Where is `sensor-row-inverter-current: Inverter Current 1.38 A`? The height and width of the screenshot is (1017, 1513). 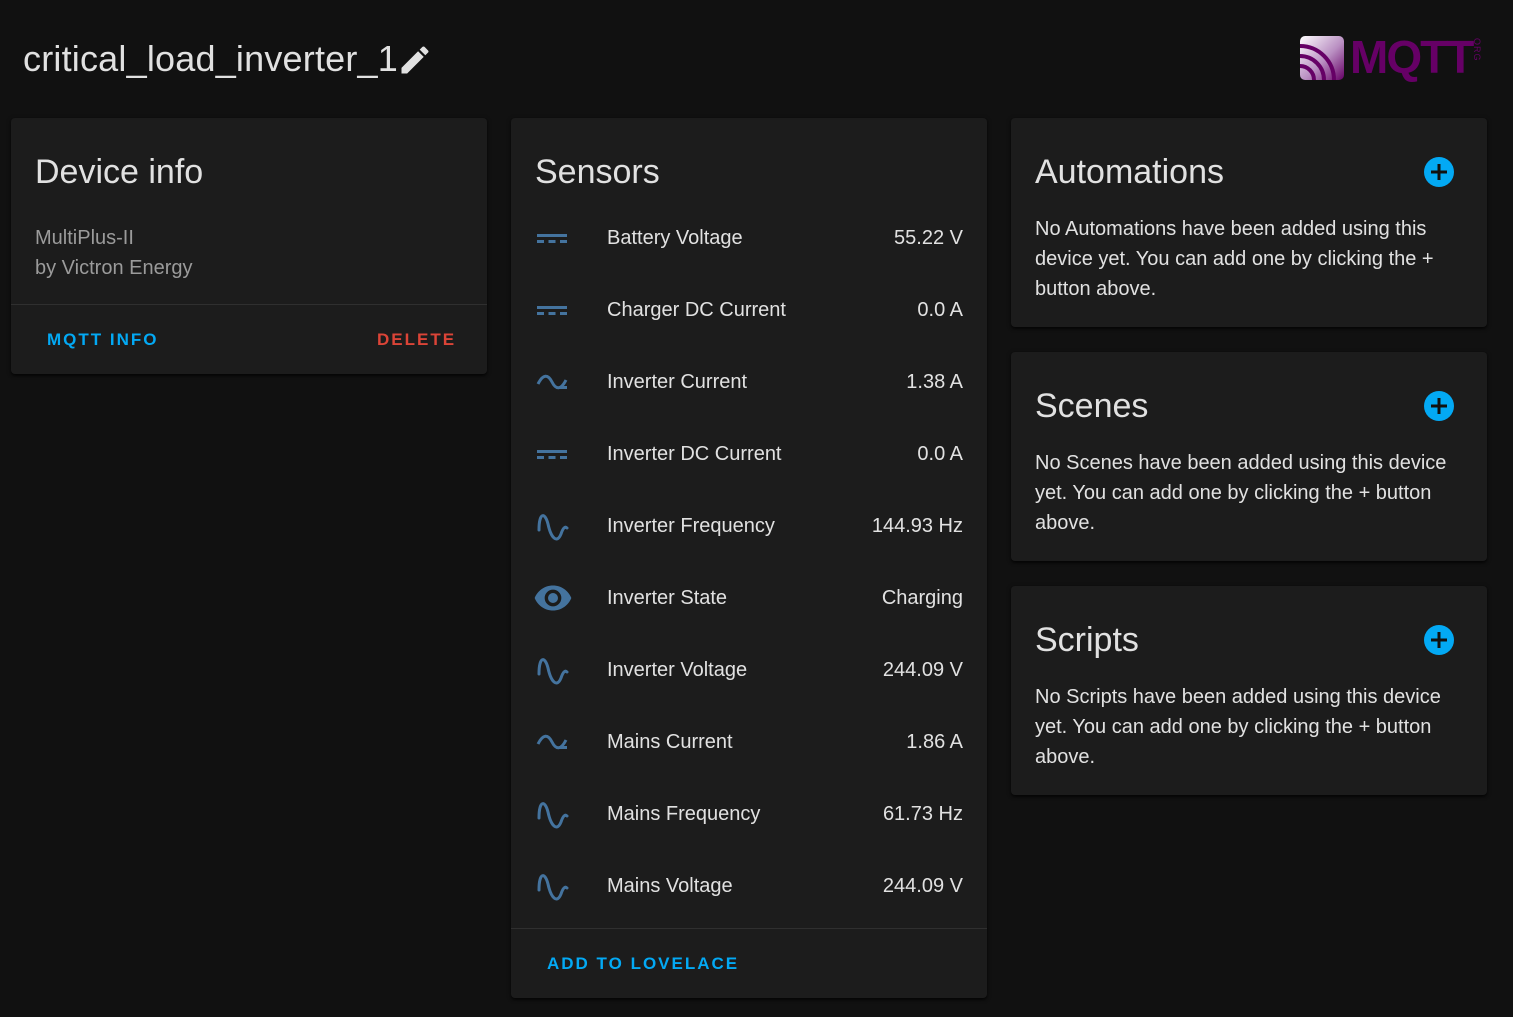 sensor-row-inverter-current: Inverter Current 1.38 A is located at coordinates (749, 384).